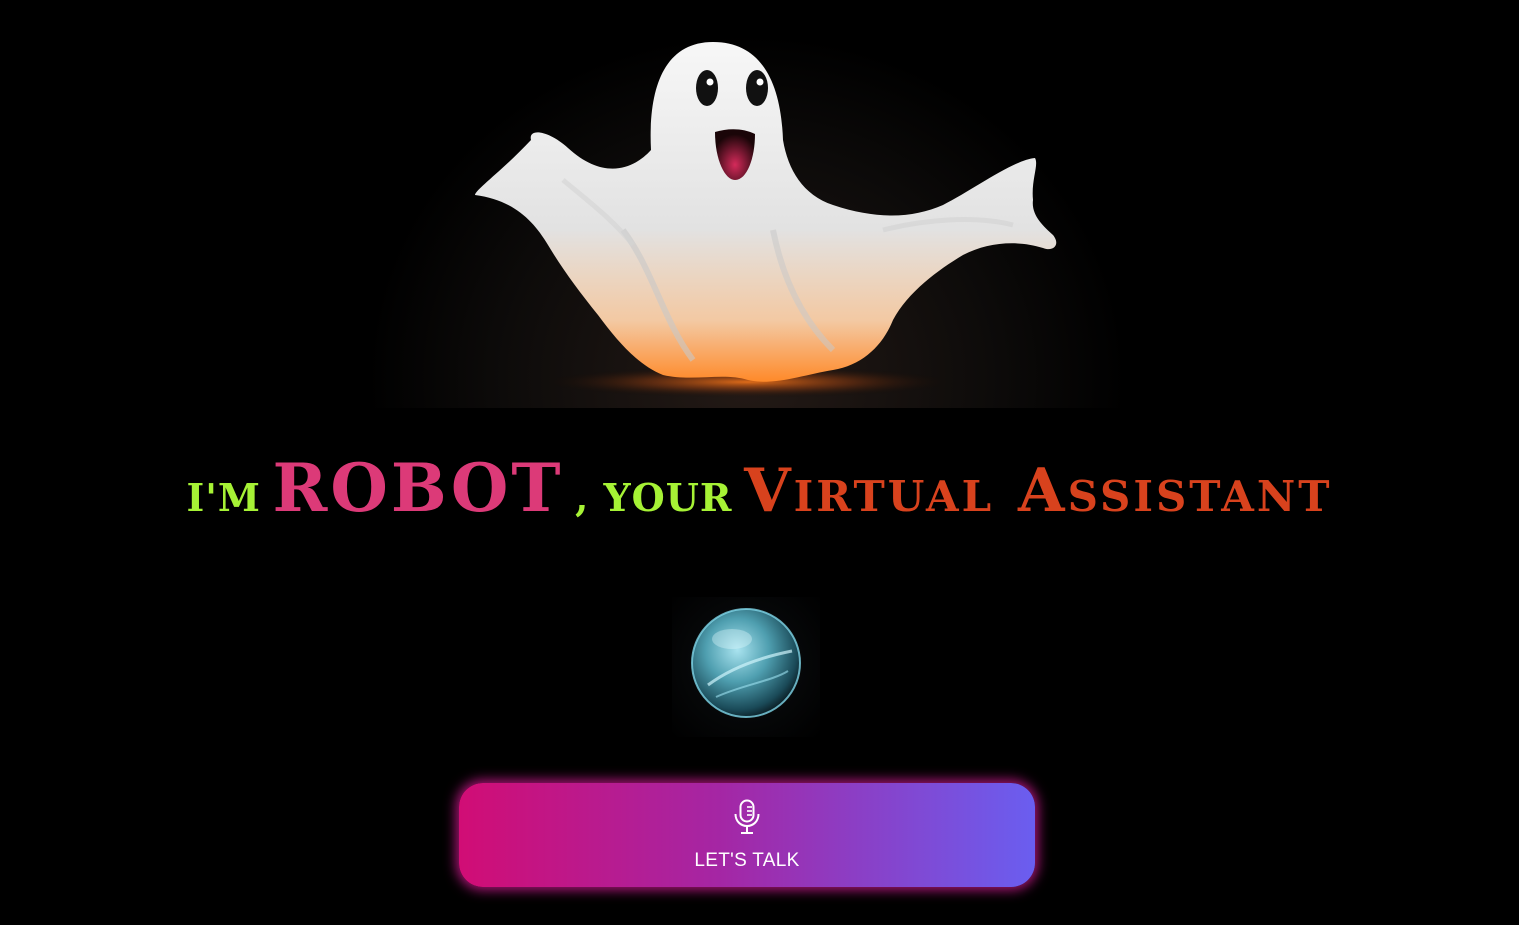  I want to click on headline-prefix: I'M, so click(223, 497).